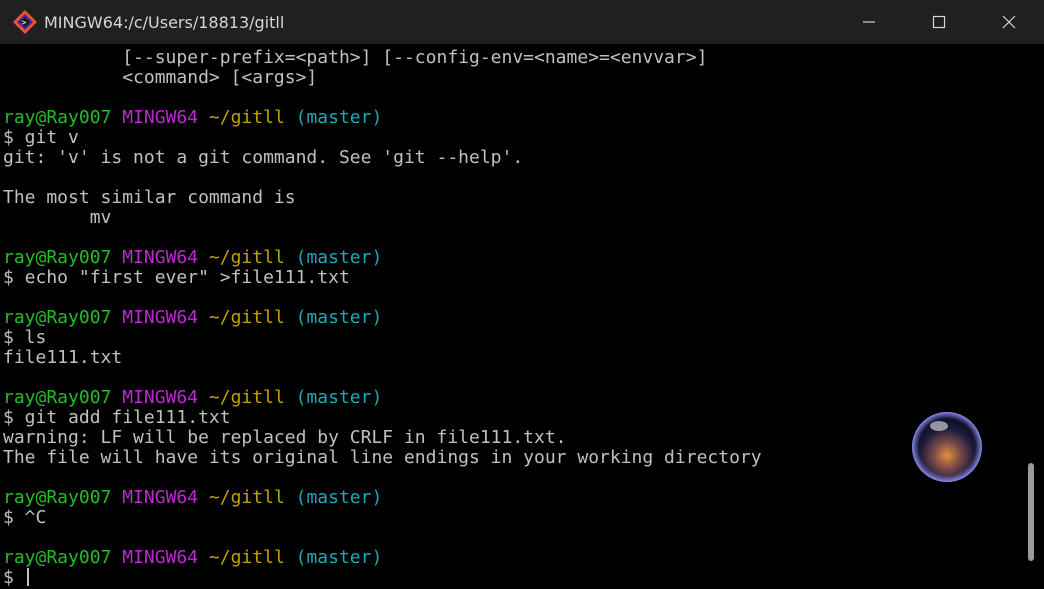  Describe the element at coordinates (149, 197) in the screenshot. I see `output-line: The most similar command is` at that location.